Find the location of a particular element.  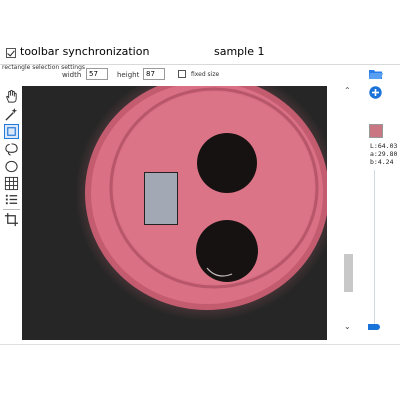

vertical-scrollbar: ⌃ ⌄ is located at coordinates (348, 213).